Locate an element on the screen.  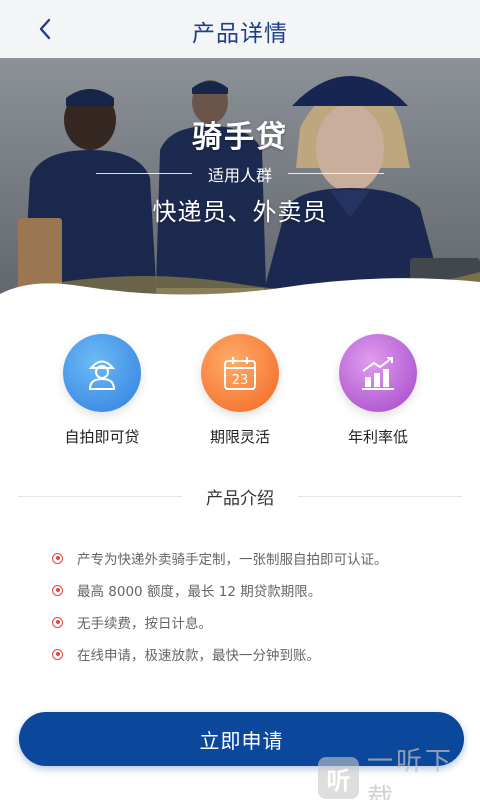
feature-label: 期限灵活 is located at coordinates (239, 437).